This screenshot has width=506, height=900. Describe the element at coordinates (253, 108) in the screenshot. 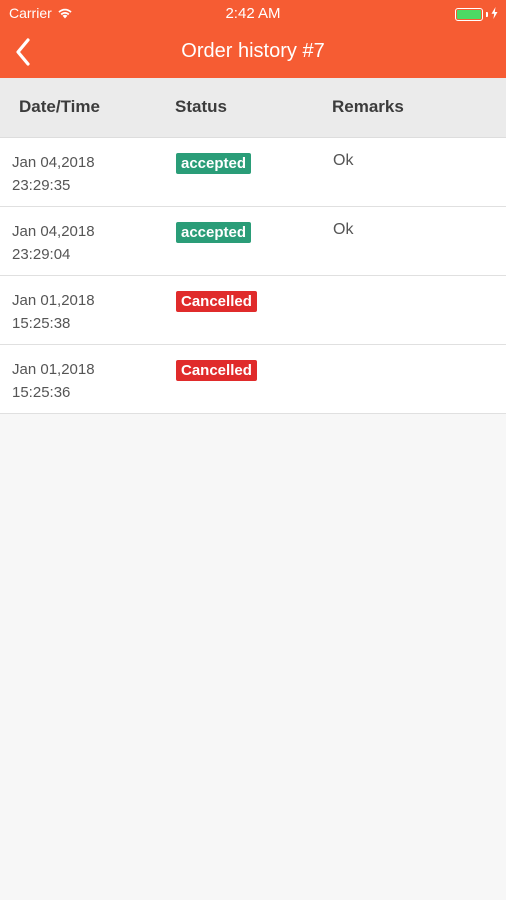

I see `table-header: Date/Time Status Remarks` at that location.